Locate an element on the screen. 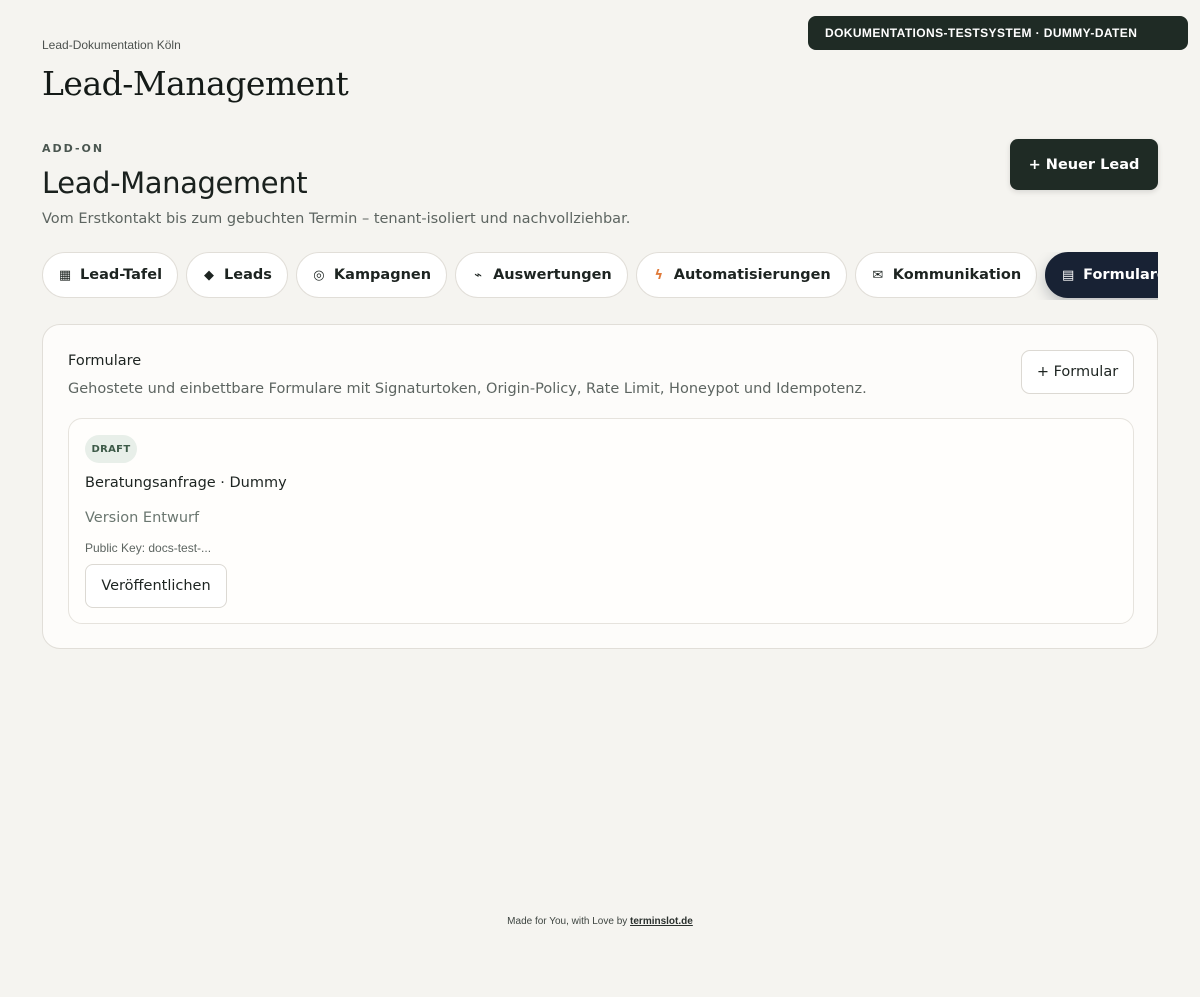 This screenshot has height=997, width=1200. page-title: Lead-Management is located at coordinates (195, 83).